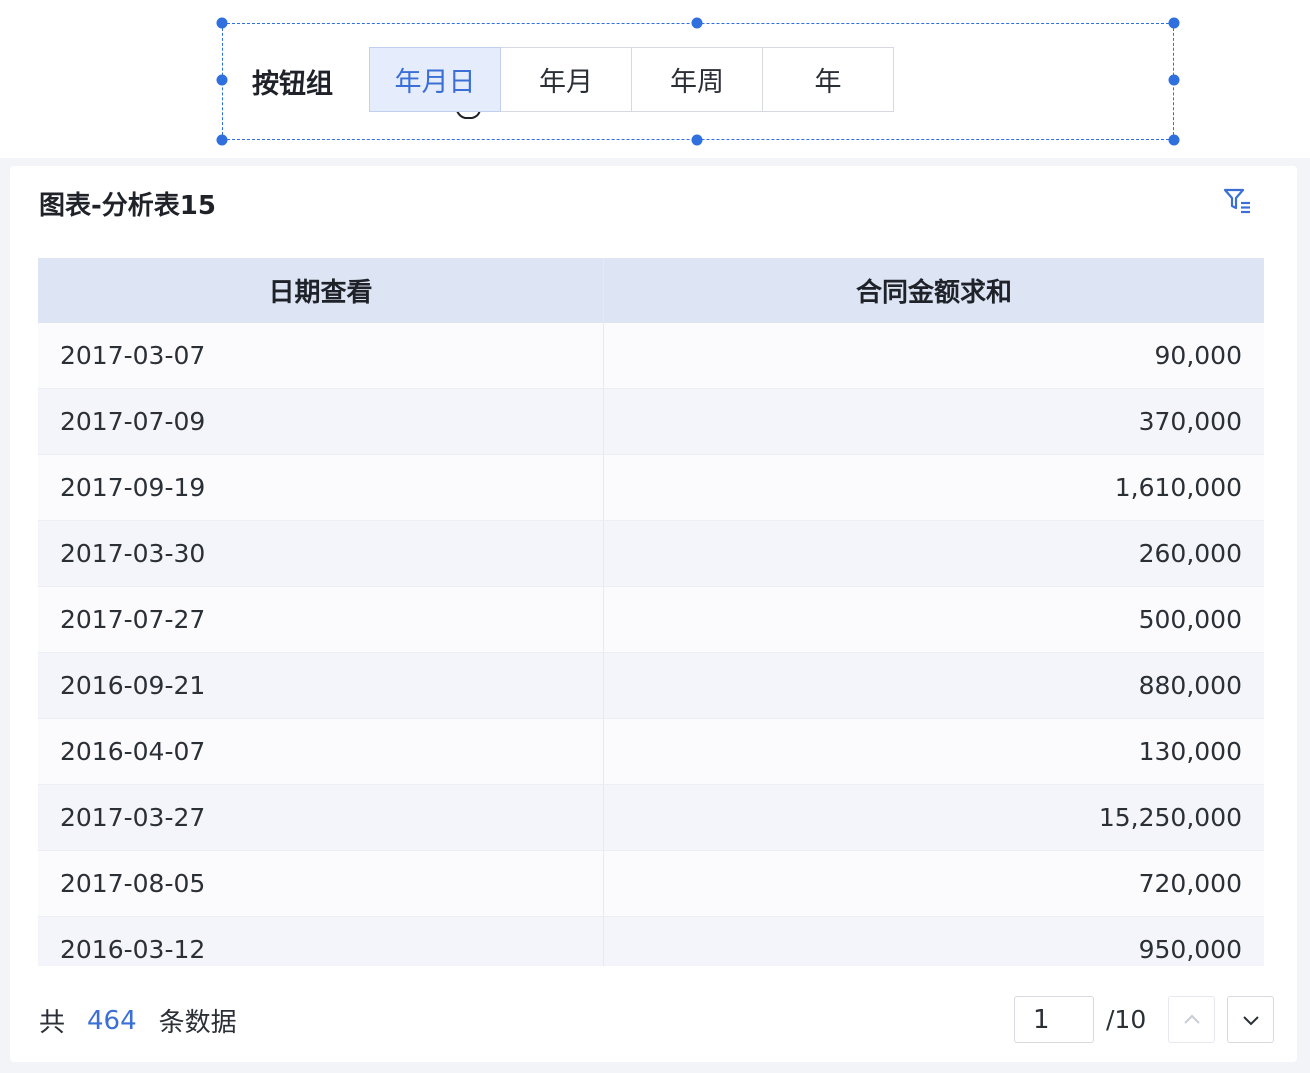  Describe the element at coordinates (222, 140) in the screenshot. I see `resize-handle-bottom-left` at that location.